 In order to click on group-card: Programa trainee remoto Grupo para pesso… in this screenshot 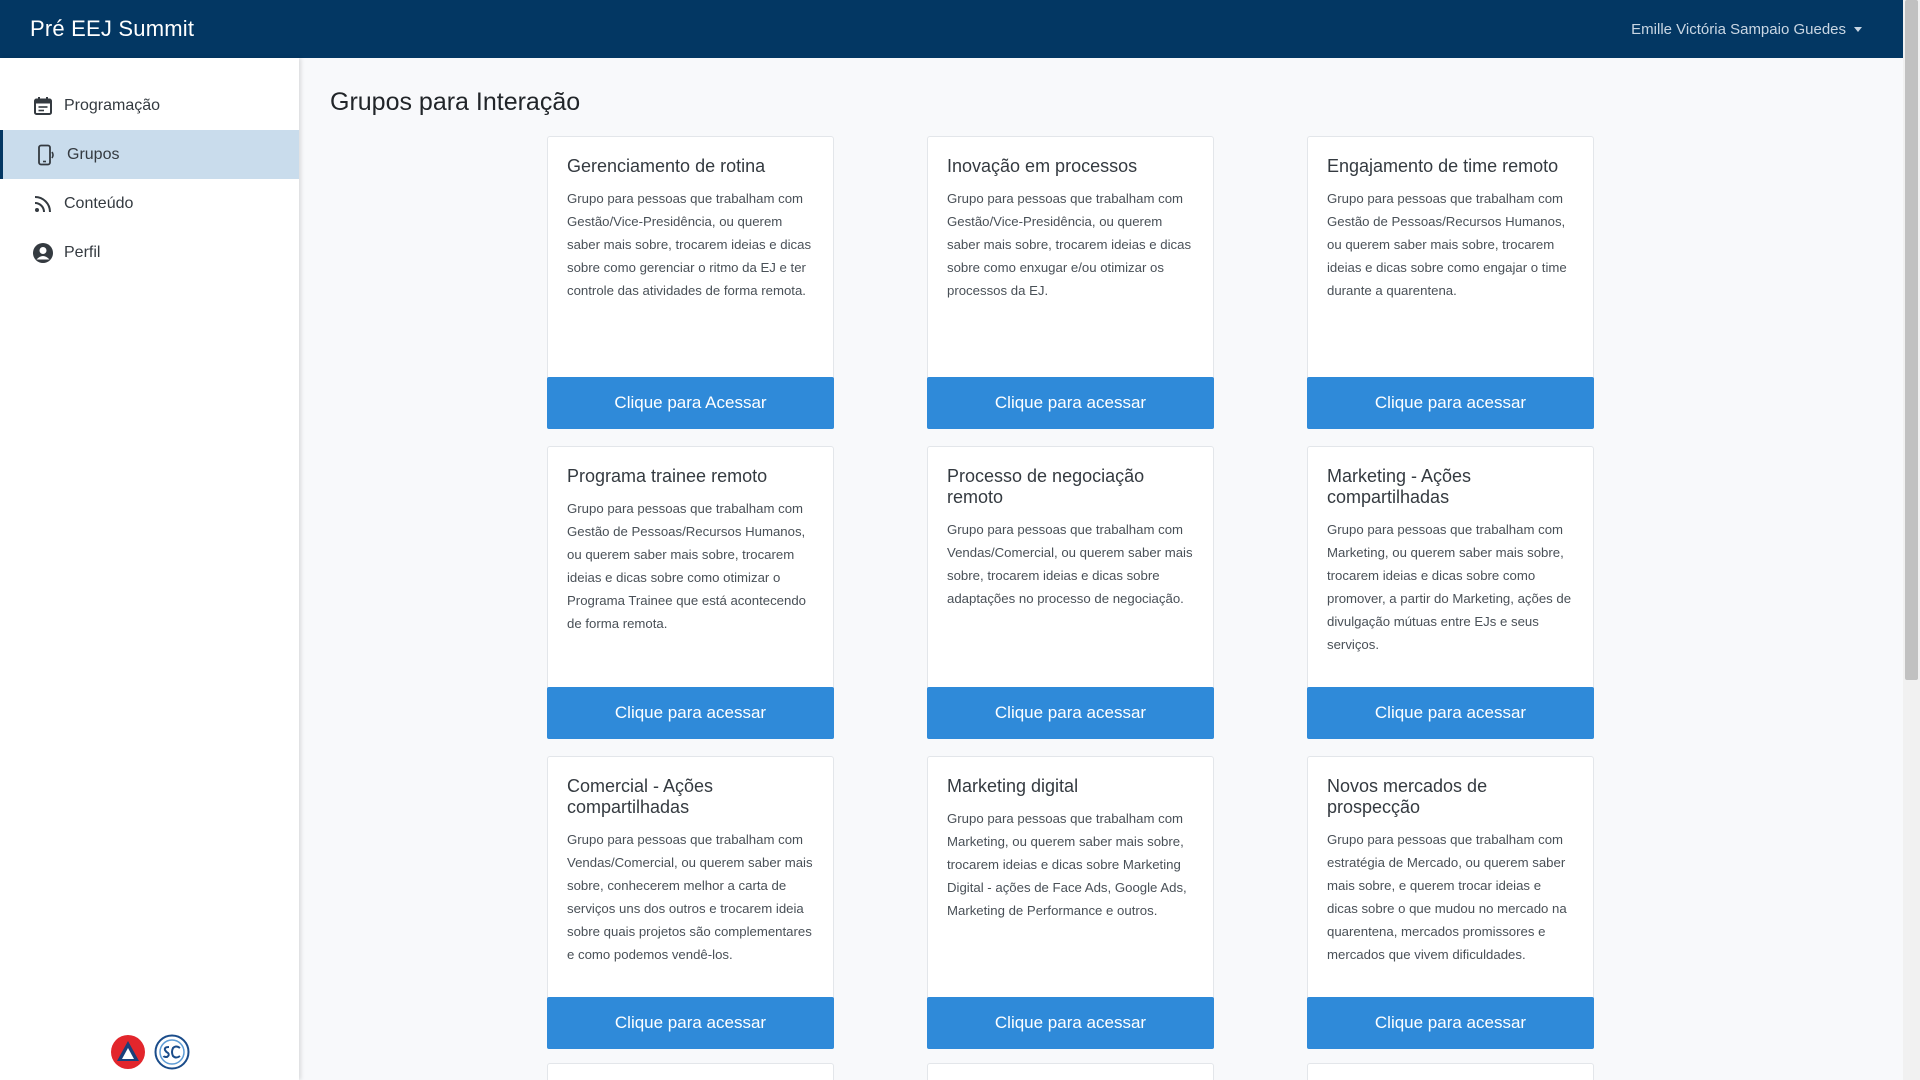, I will do `click(690, 592)`.